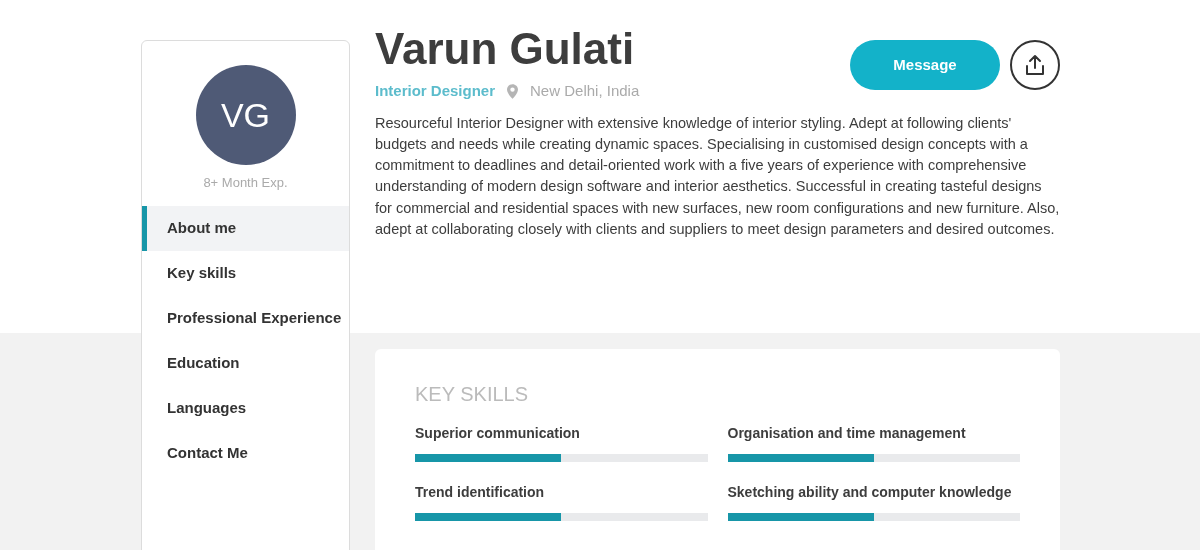  I want to click on location-pin-icon, so click(513, 91).